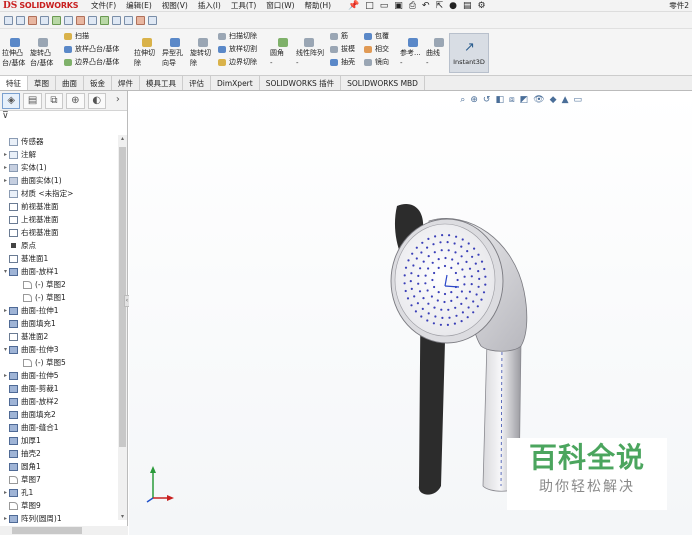 Image resolution: width=692 pixels, height=535 pixels. Describe the element at coordinates (59, 180) in the screenshot. I see `tree-item: ▸ 曲面实体(1)` at that location.